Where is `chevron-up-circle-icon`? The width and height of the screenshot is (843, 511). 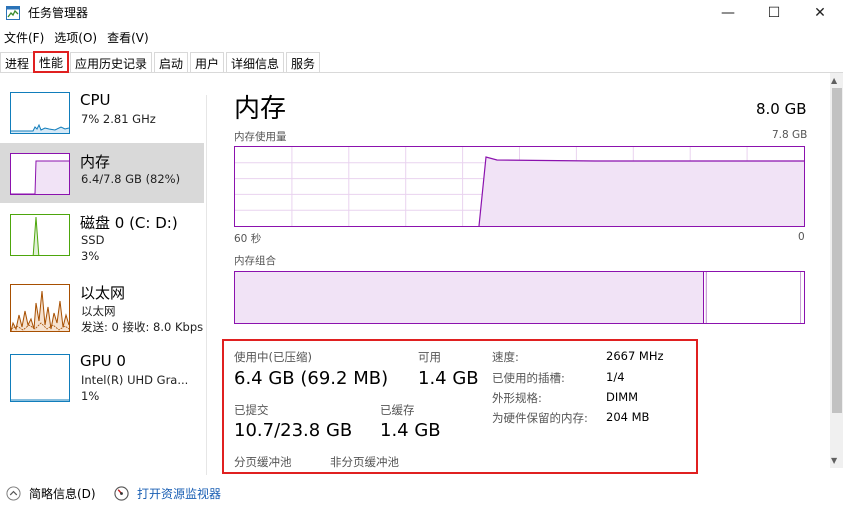 chevron-up-circle-icon is located at coordinates (13, 493).